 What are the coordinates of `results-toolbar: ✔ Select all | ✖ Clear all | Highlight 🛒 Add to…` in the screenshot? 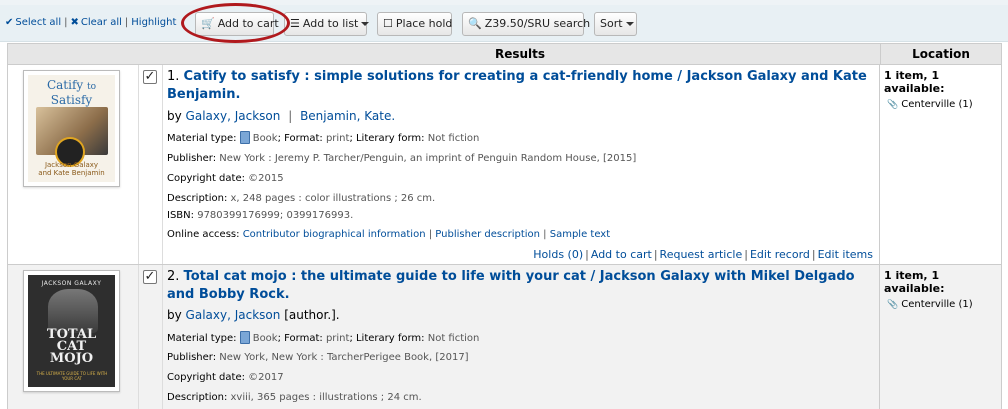 It's located at (504, 23).